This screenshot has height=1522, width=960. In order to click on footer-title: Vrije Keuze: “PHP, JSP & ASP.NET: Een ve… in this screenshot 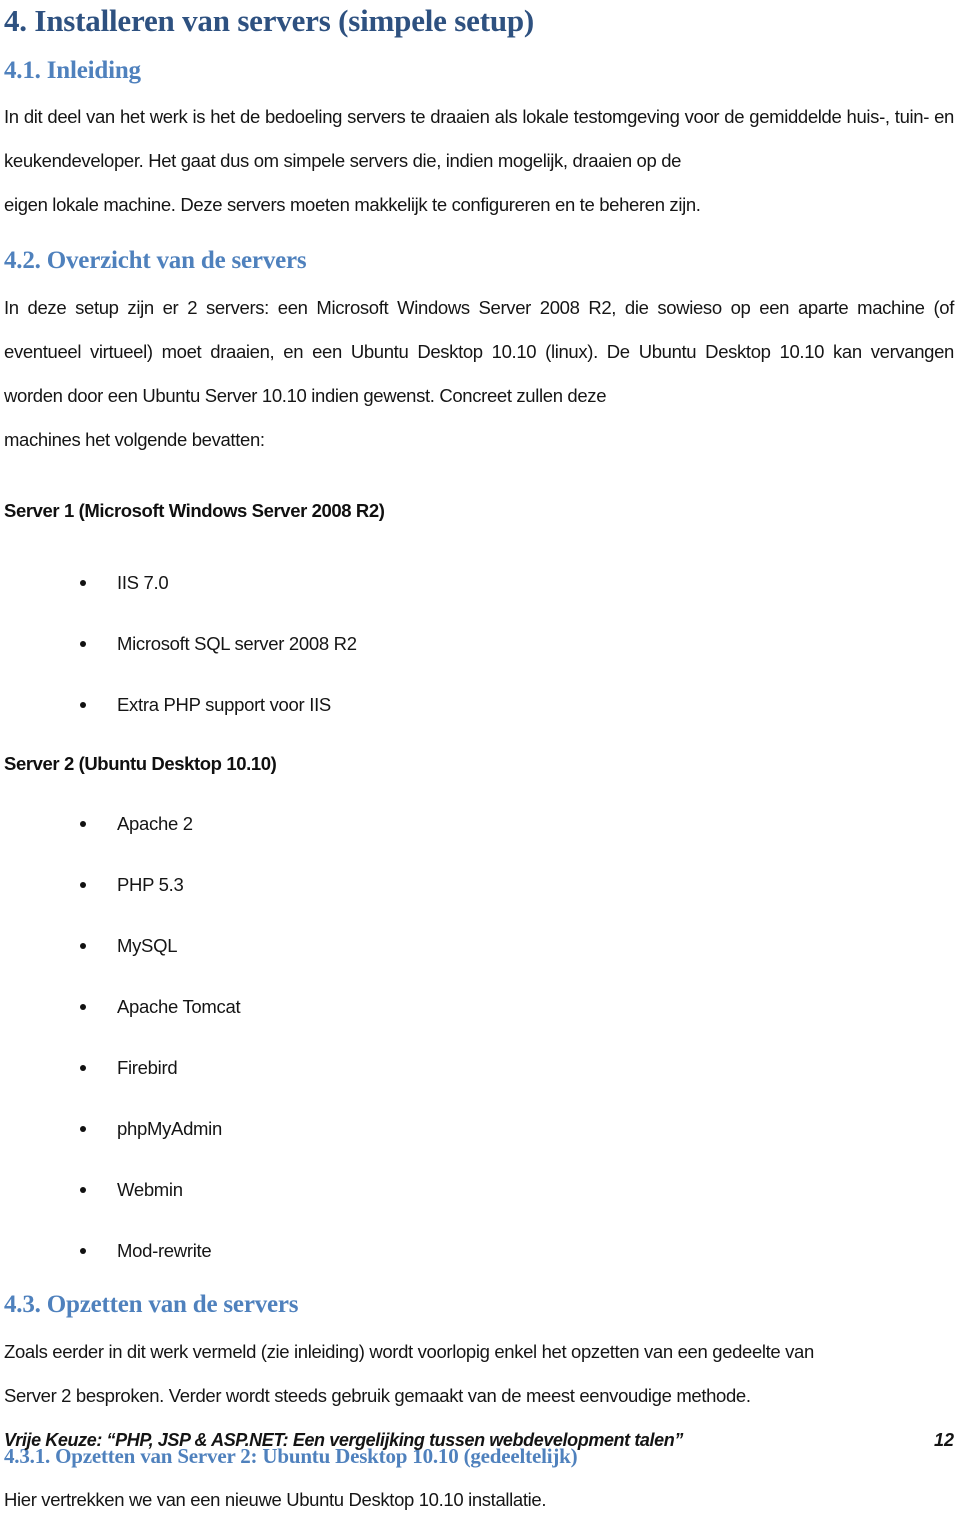, I will do `click(343, 1440)`.